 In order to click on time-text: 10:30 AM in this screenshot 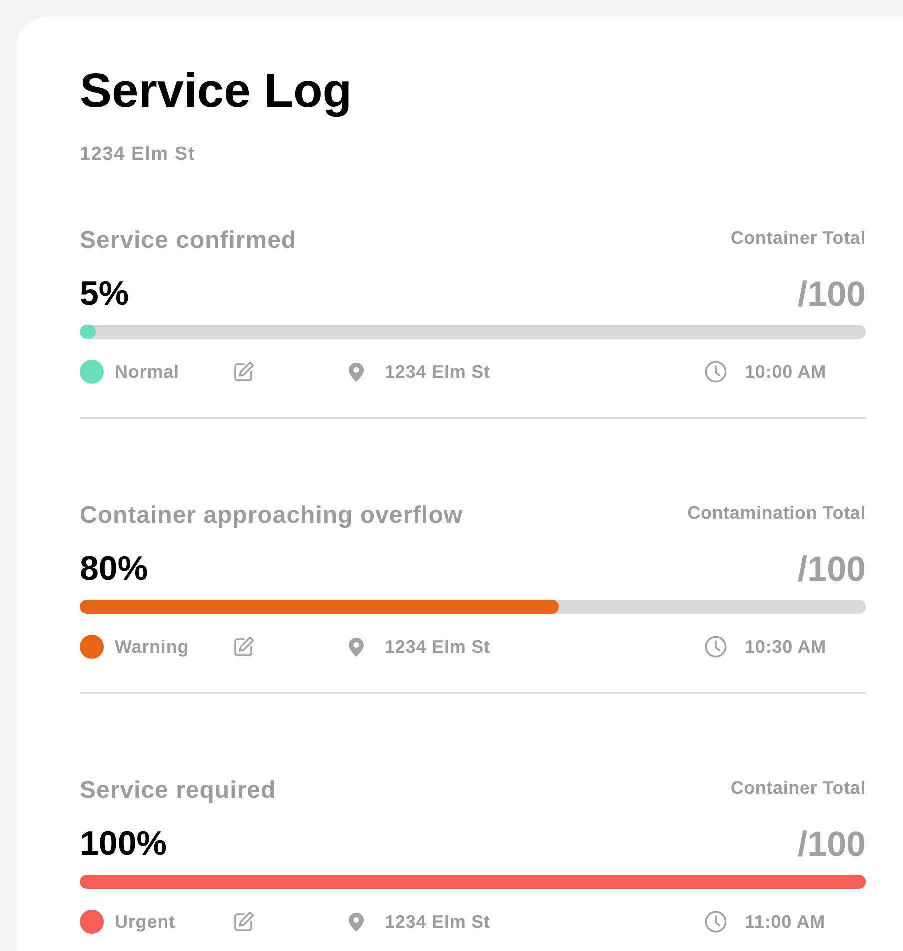, I will do `click(786, 647)`.